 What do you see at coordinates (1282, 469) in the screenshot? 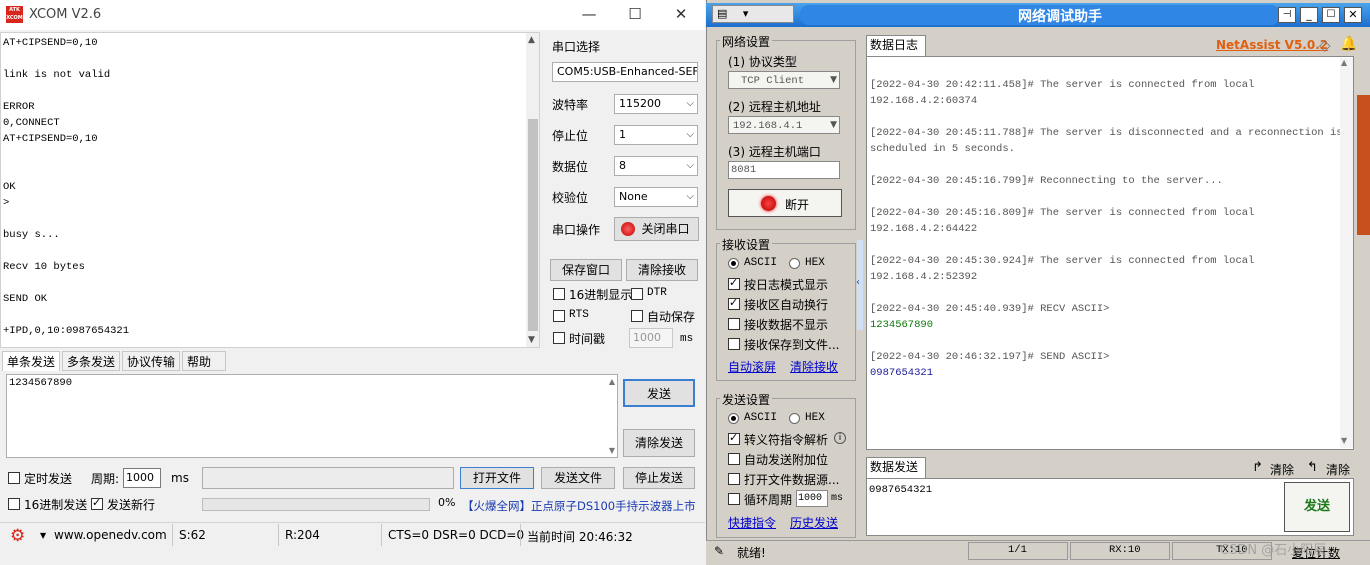
I see `clear-send-area-button: 清除` at bounding box center [1282, 469].